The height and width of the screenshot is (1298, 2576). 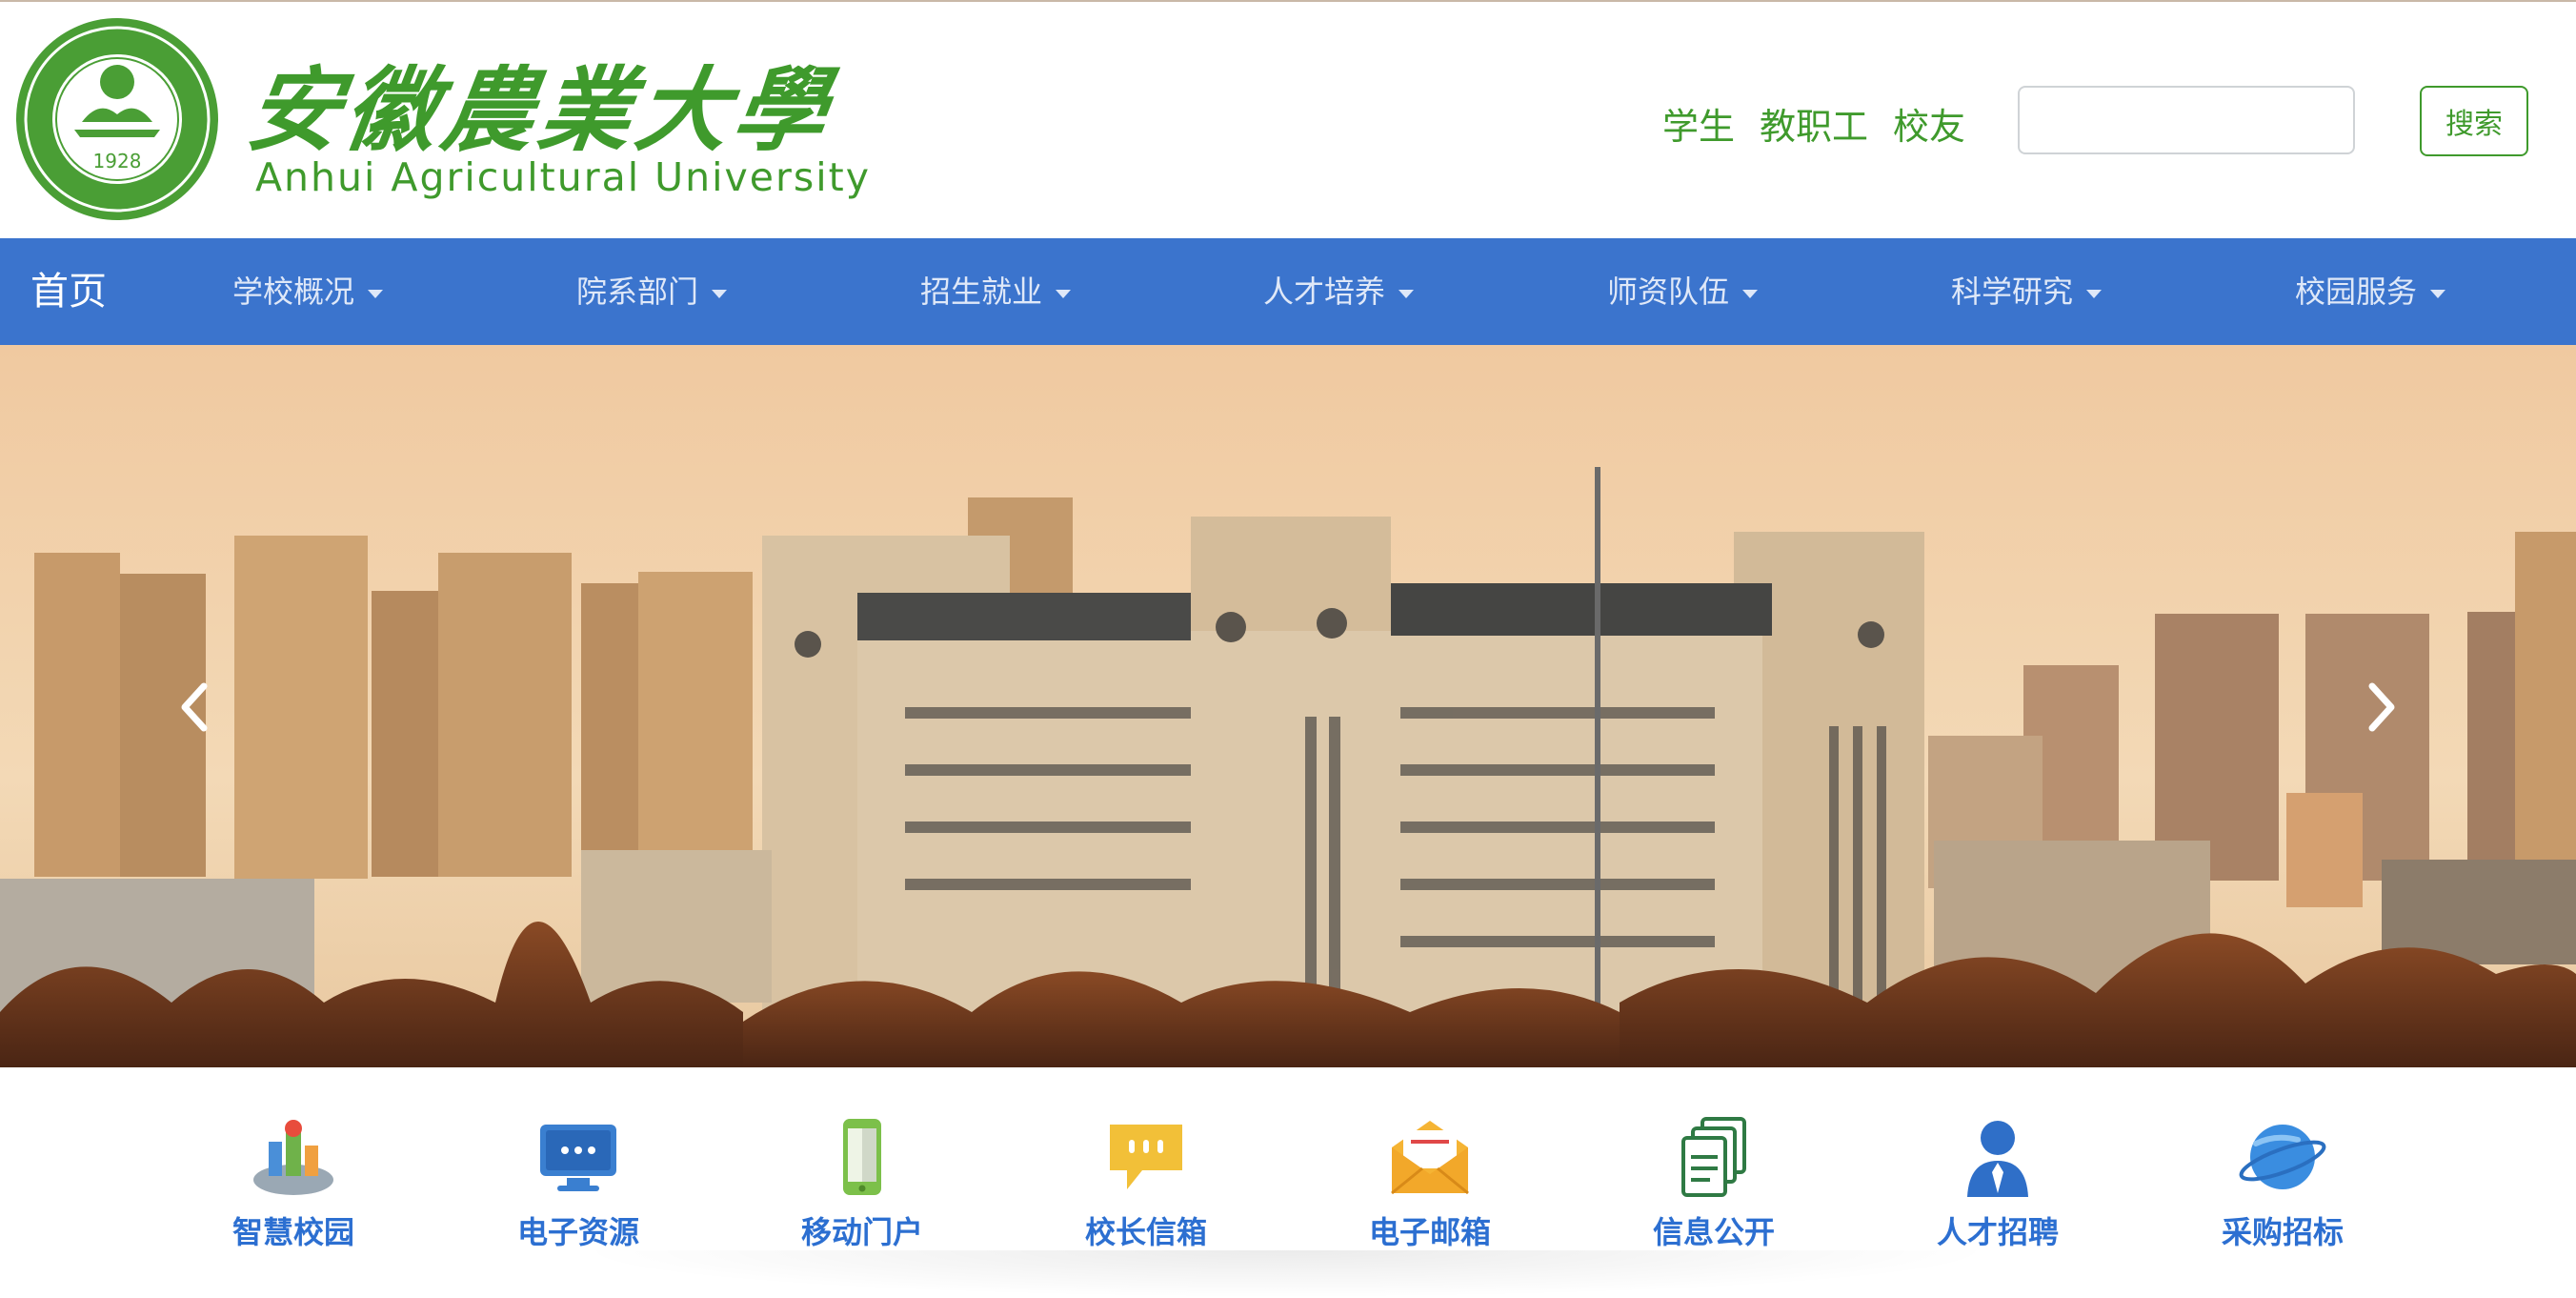 What do you see at coordinates (1146, 1157) in the screenshot?
I see `chat-bubble-icon` at bounding box center [1146, 1157].